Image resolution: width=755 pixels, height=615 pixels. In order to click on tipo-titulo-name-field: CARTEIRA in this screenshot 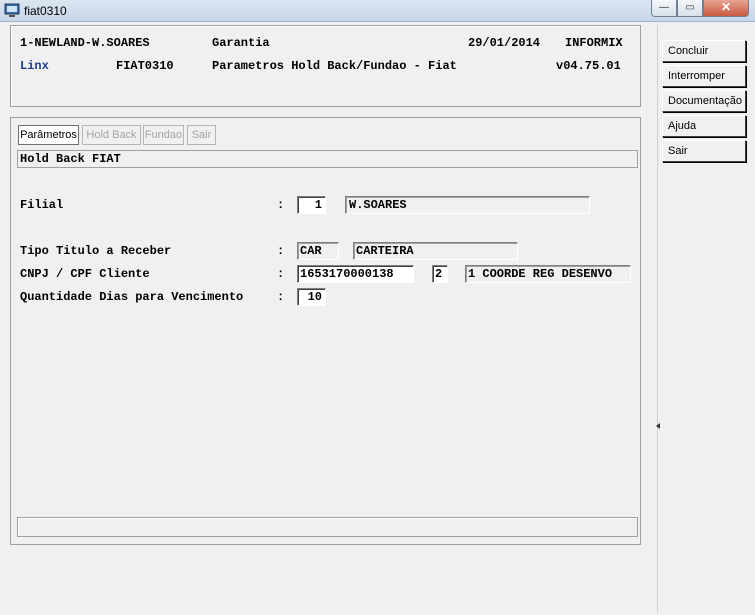, I will do `click(435, 251)`.